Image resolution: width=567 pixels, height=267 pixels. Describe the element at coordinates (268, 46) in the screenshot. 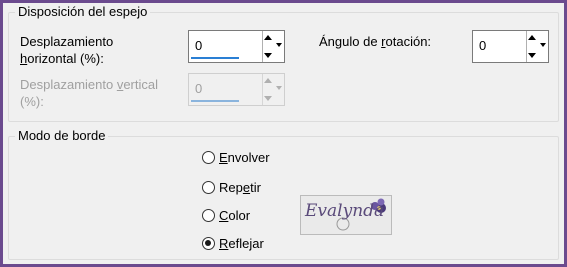

I see `horizontal-offset-stepper` at that location.